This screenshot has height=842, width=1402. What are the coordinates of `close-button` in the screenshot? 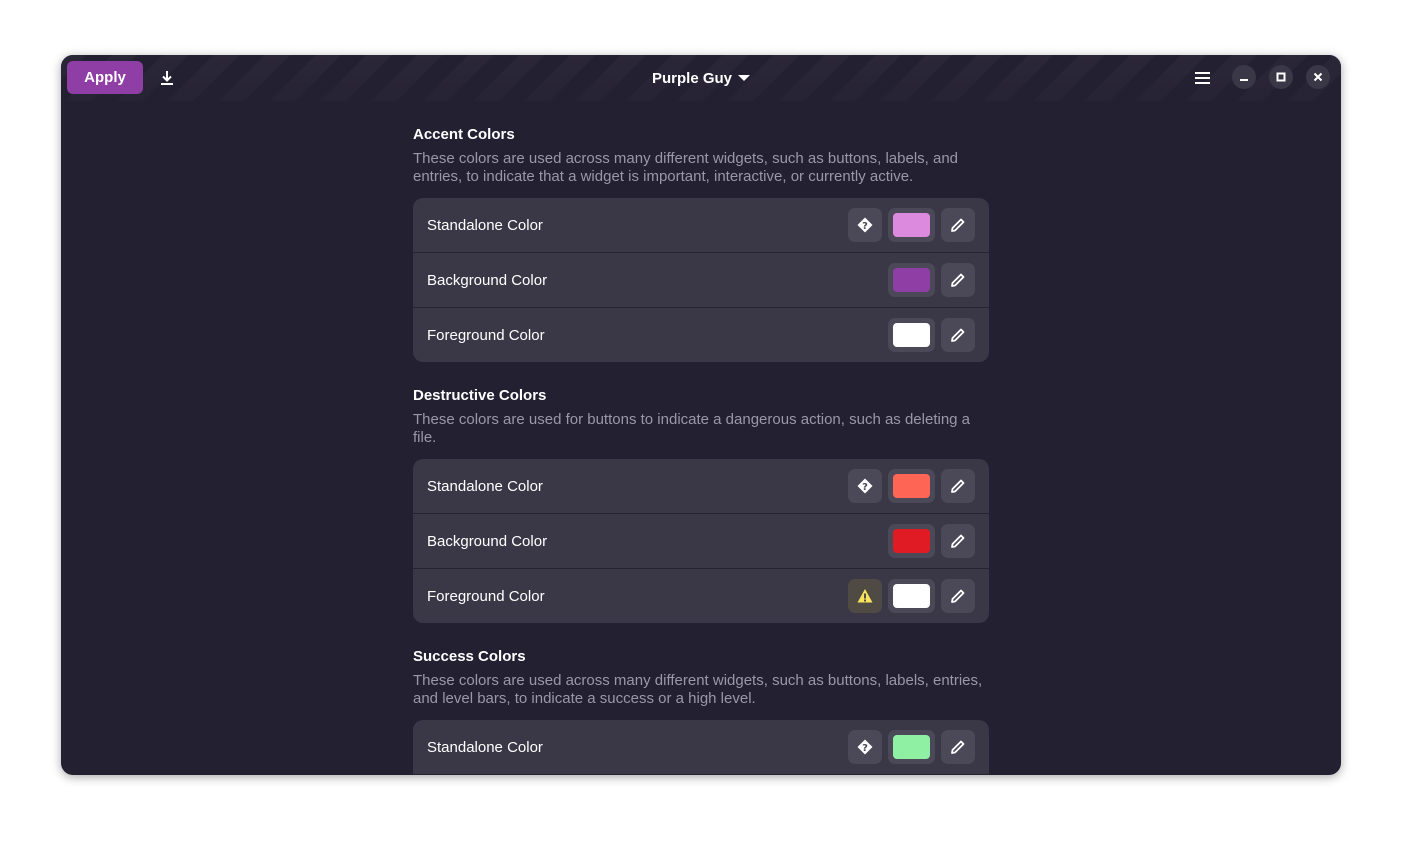 It's located at (1318, 77).